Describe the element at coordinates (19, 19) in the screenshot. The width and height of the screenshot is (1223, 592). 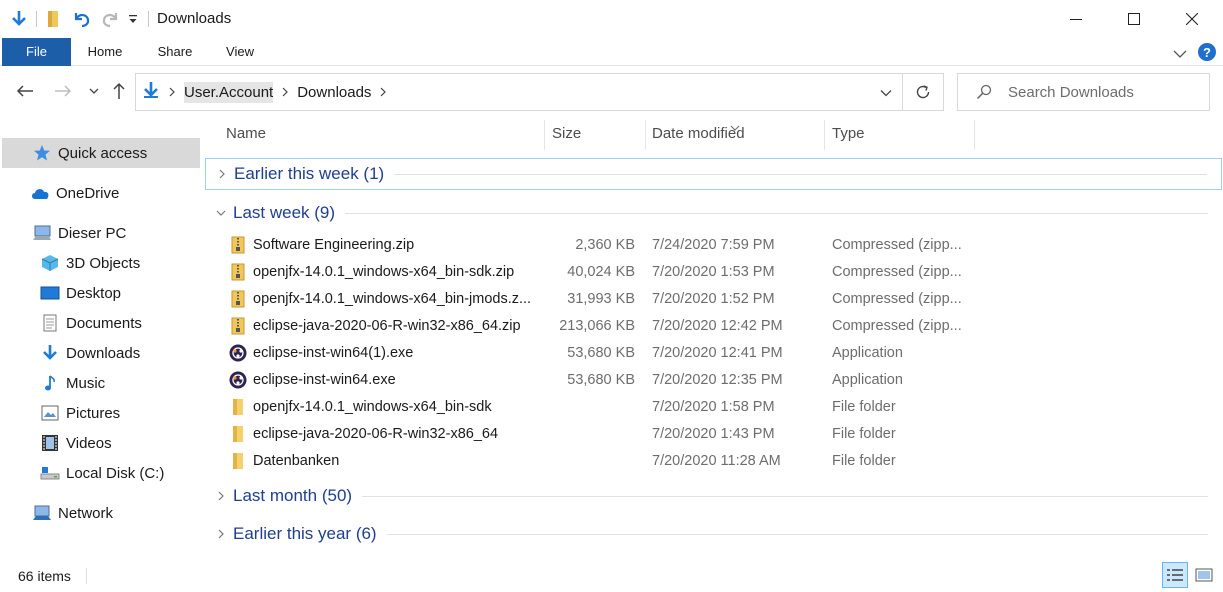
I see `download-arrow-icon` at that location.